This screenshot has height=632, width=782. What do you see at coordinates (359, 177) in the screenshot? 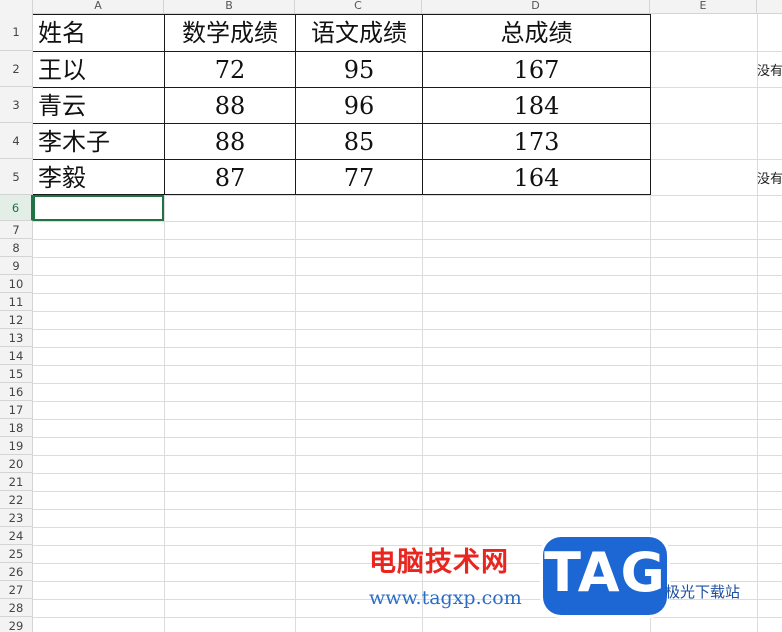
I see `cell-c5: 77` at bounding box center [359, 177].